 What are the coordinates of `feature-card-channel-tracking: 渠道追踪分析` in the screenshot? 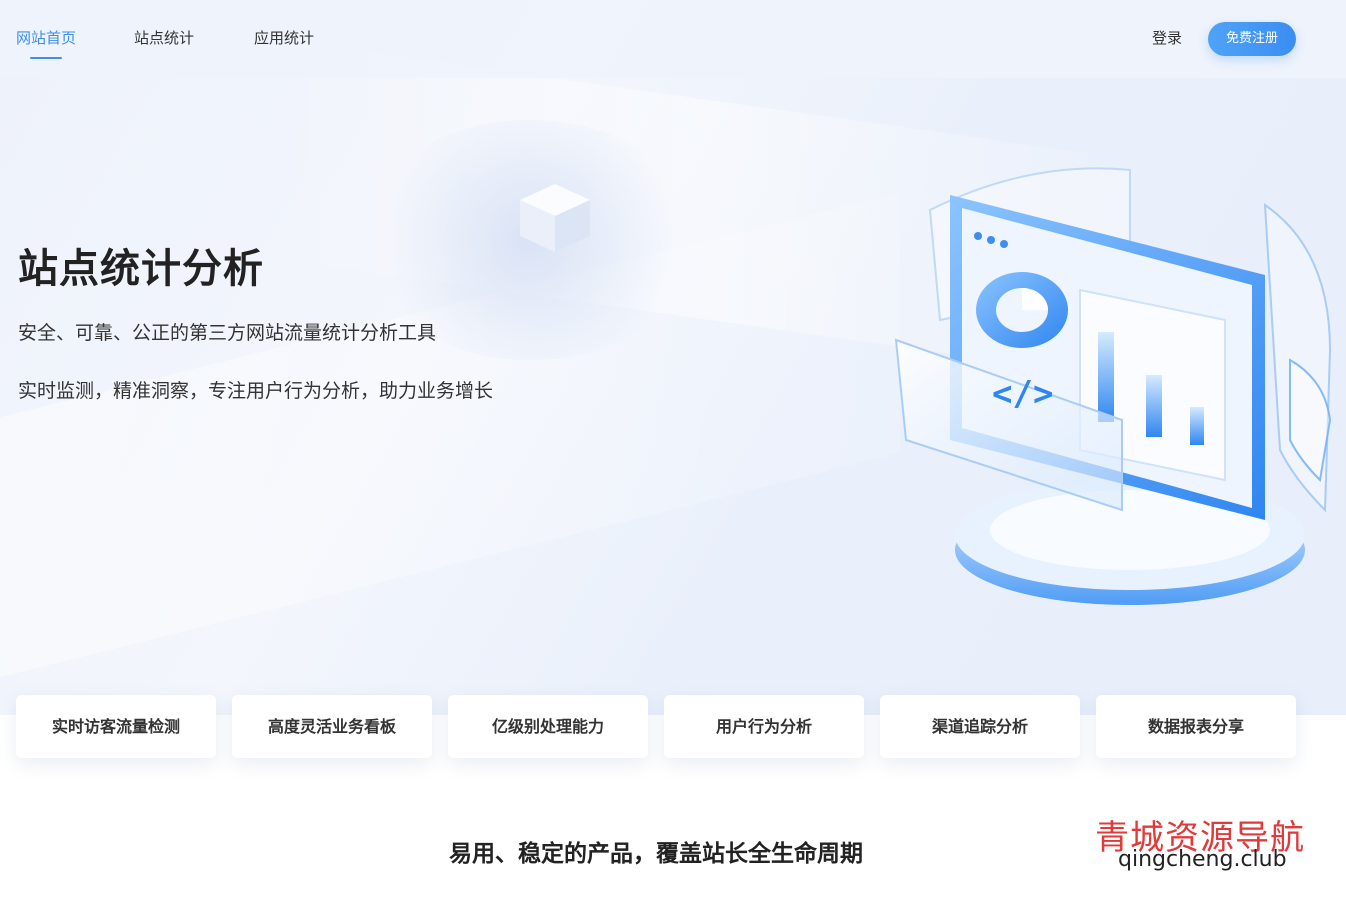 It's located at (980, 726).